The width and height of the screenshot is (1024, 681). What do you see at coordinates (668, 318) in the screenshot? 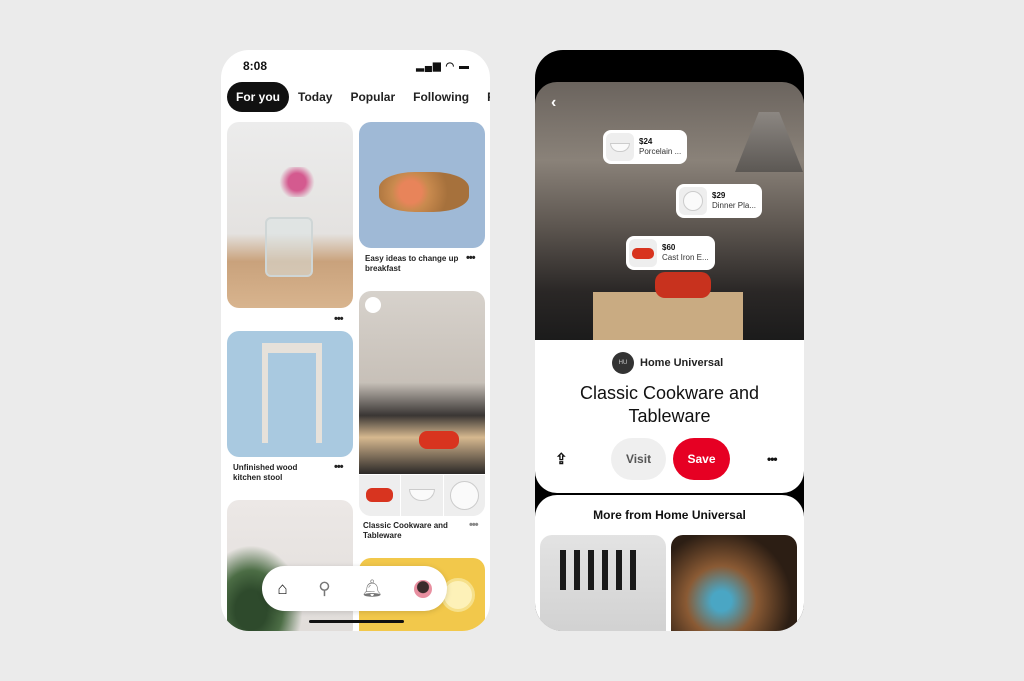
I see `island-table` at bounding box center [668, 318].